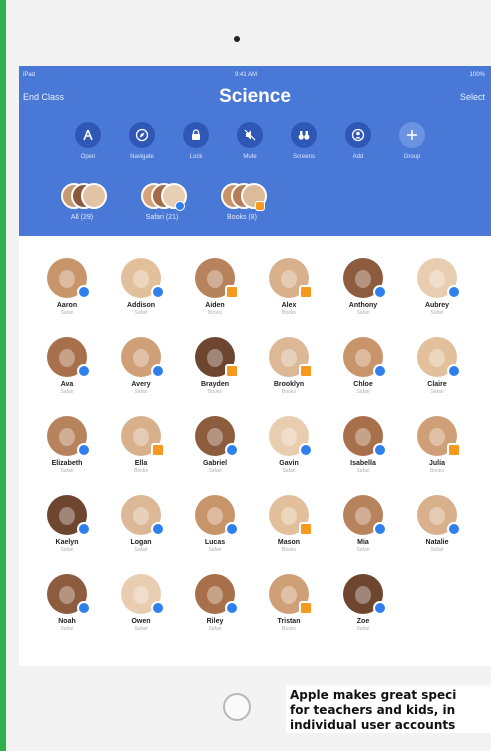 The width and height of the screenshot is (491, 751). I want to click on group-button: Group, so click(412, 141).